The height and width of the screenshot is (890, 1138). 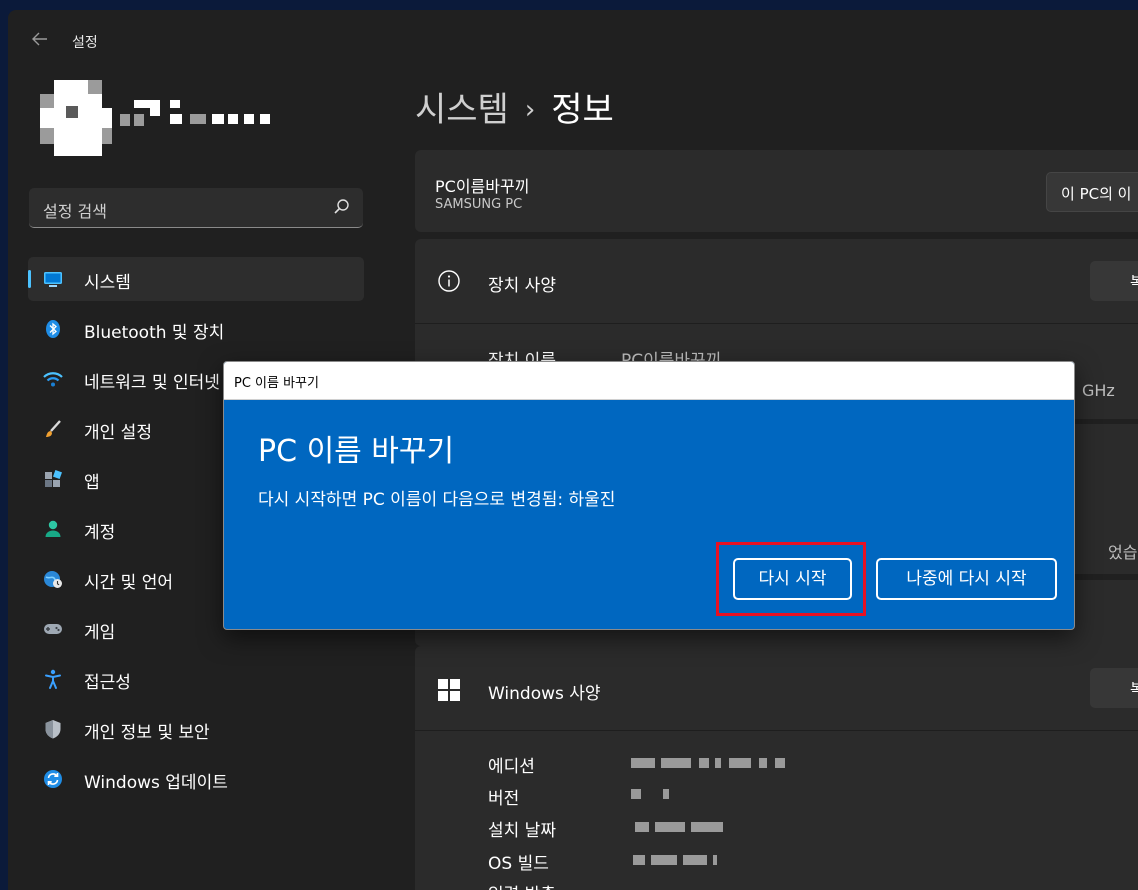 I want to click on sidebar-item-accessibility: 접근성, so click(x=196, y=679).